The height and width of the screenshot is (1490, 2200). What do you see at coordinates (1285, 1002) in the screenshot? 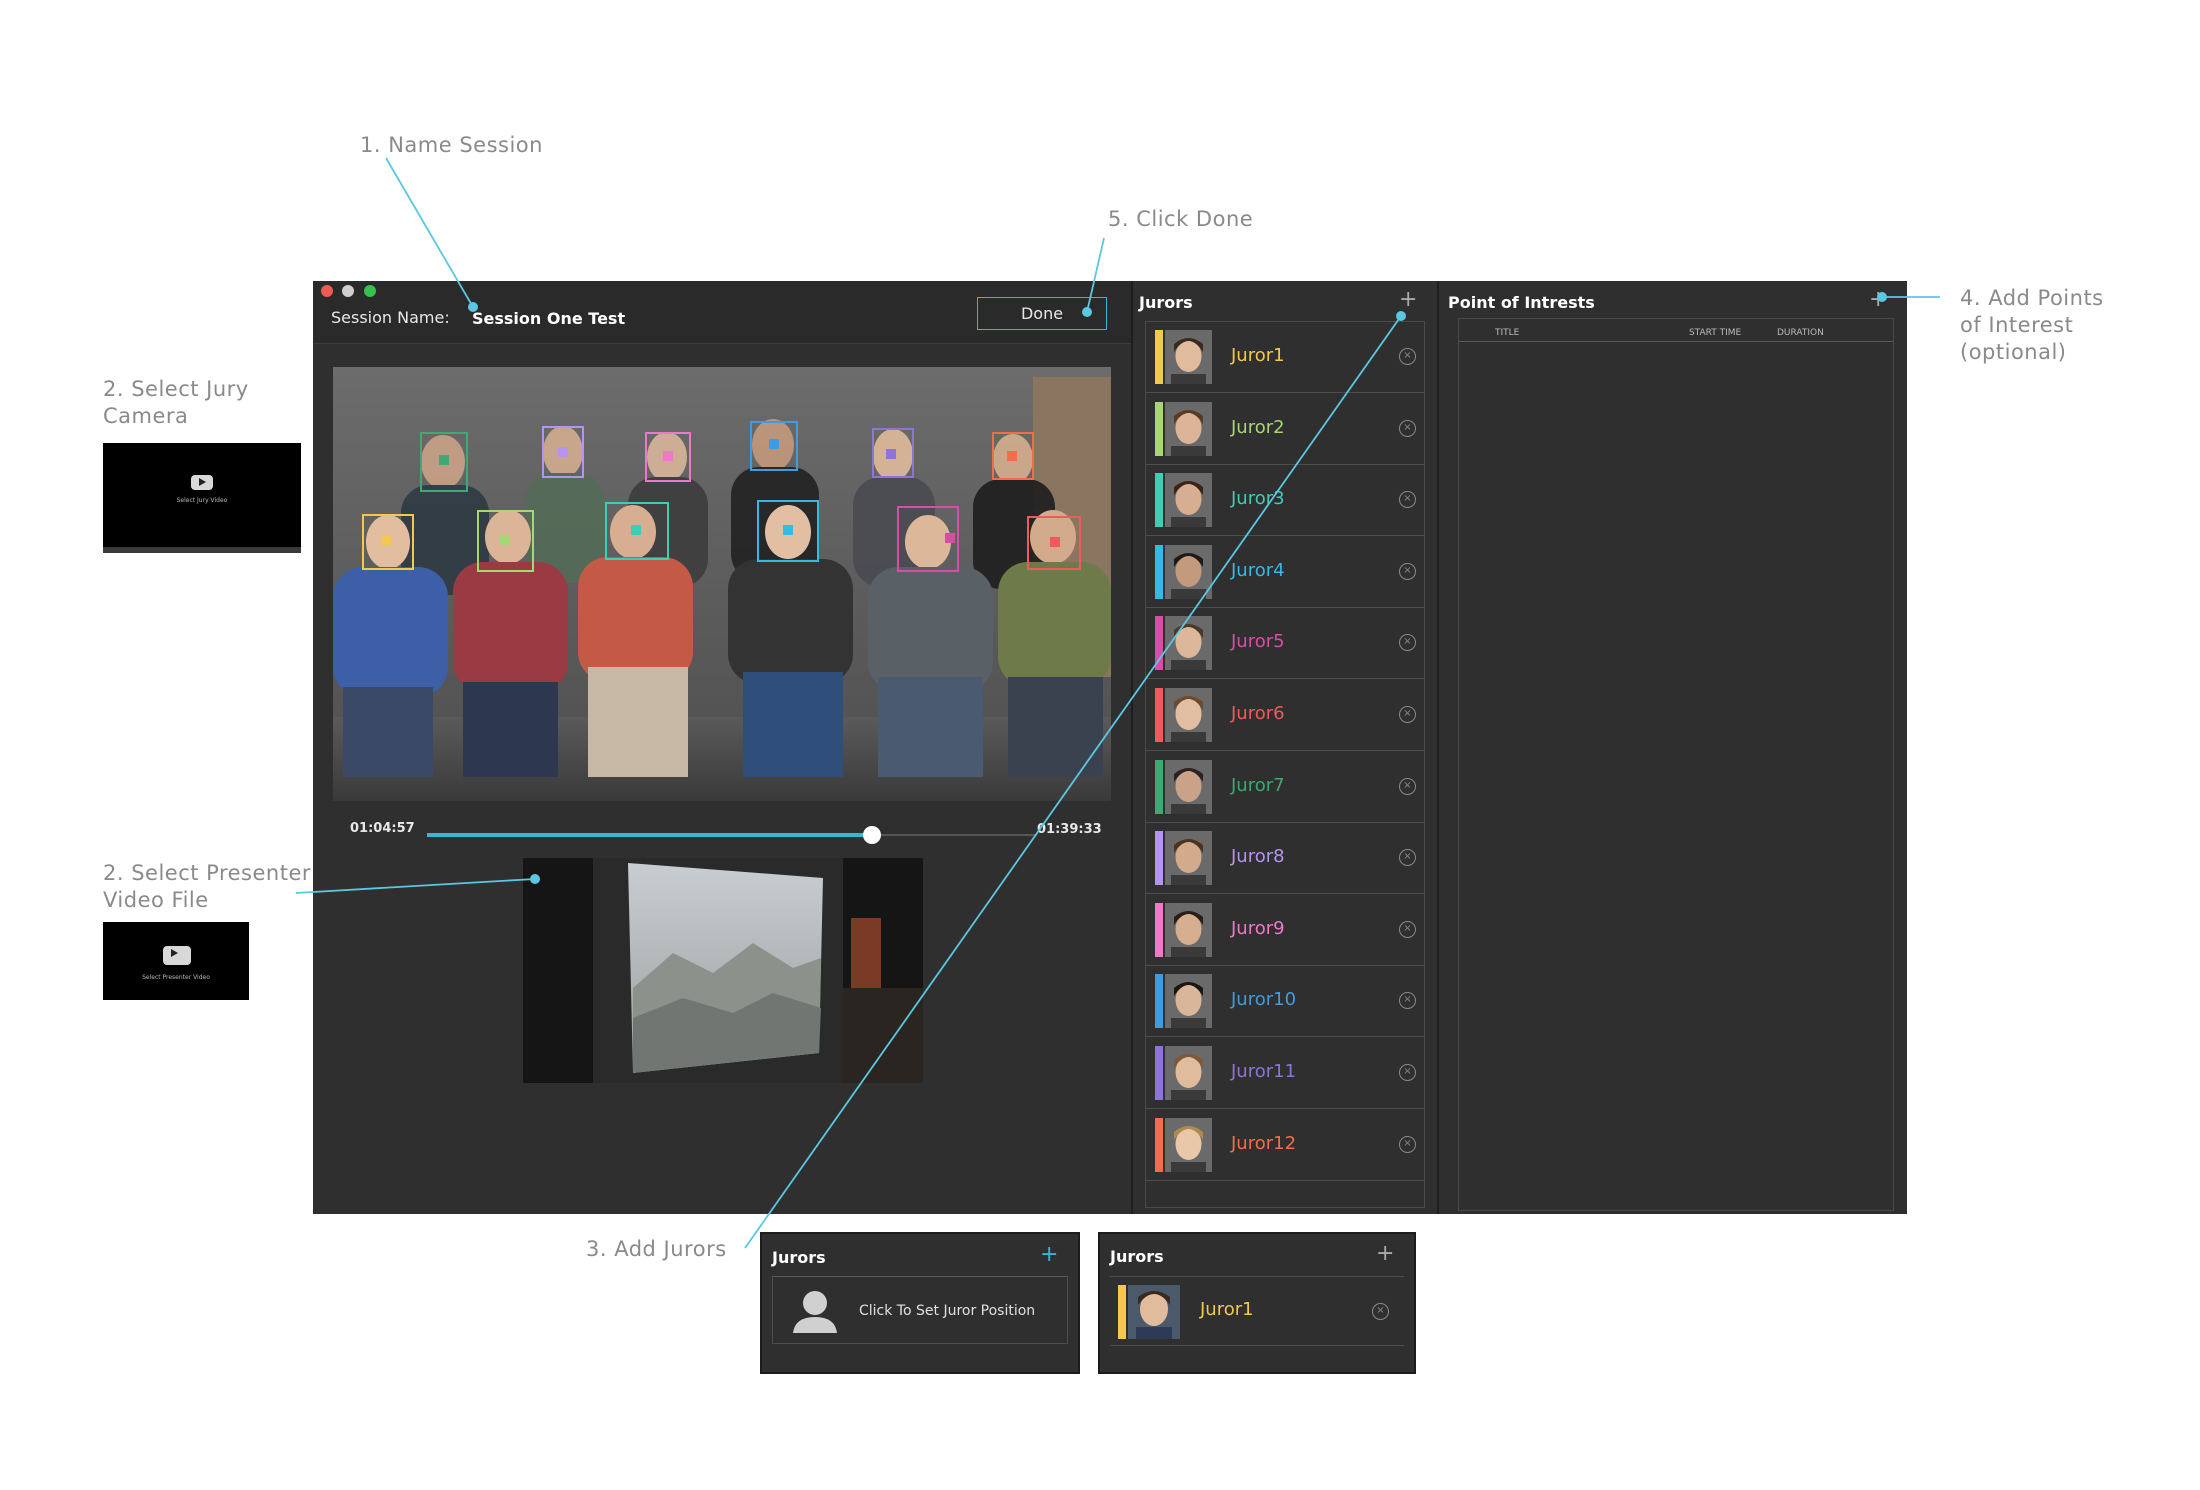
I see `juror-row: Juror10 ×` at bounding box center [1285, 1002].